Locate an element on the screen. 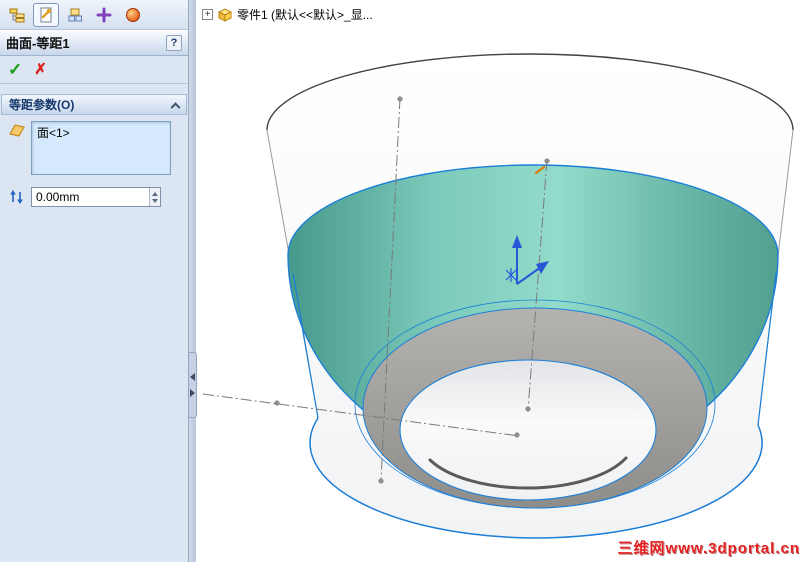 Image resolution: width=808 pixels, height=562 pixels. flip-direction-icon is located at coordinates (17, 197).